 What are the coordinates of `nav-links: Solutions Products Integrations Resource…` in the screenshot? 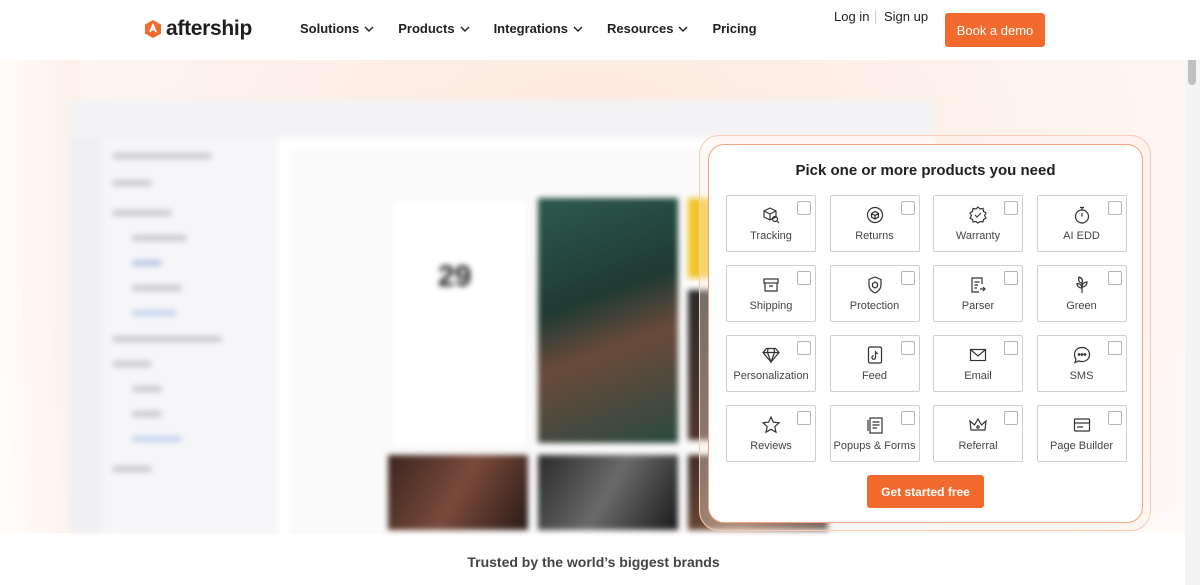 It's located at (540, 28).